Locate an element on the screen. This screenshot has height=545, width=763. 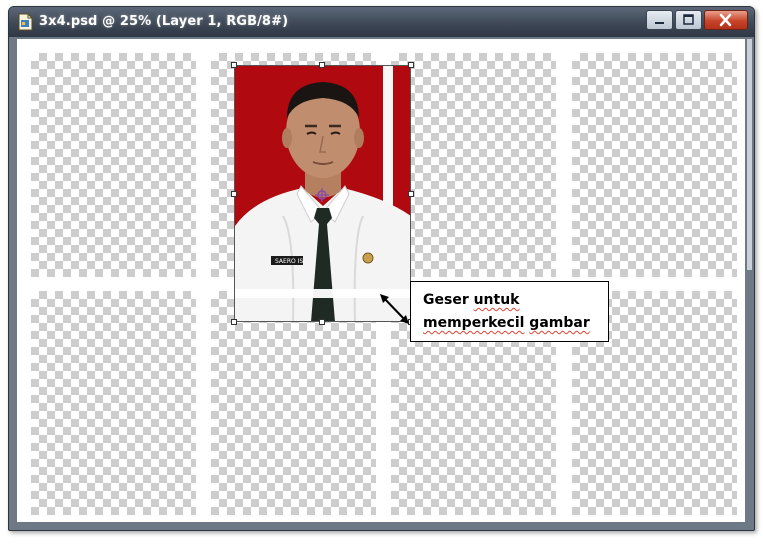
callout-word: memperkecil is located at coordinates (474, 323).